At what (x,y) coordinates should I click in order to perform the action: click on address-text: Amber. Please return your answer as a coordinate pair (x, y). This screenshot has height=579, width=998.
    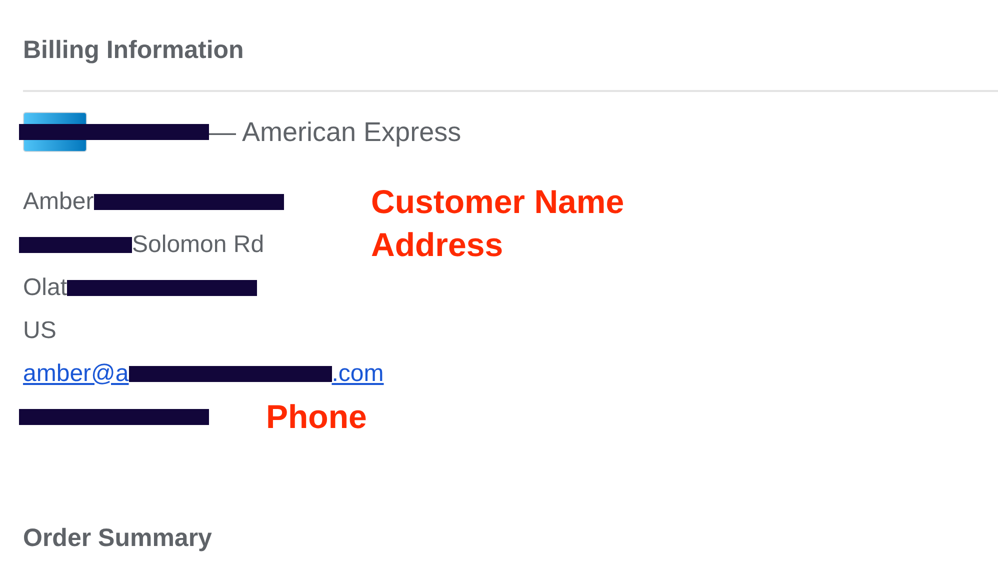
    Looking at the image, I should click on (58, 202).